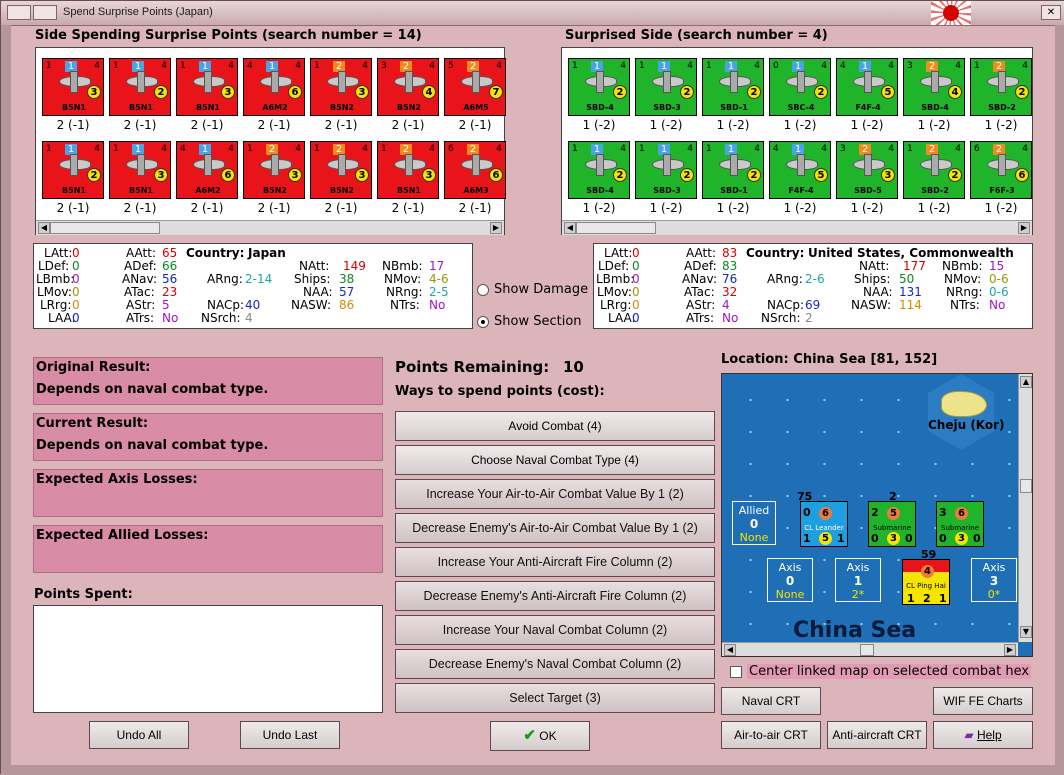  What do you see at coordinates (475, 170) in the screenshot?
I see `unit-counter: 2 6 4 6 A6M3` at bounding box center [475, 170].